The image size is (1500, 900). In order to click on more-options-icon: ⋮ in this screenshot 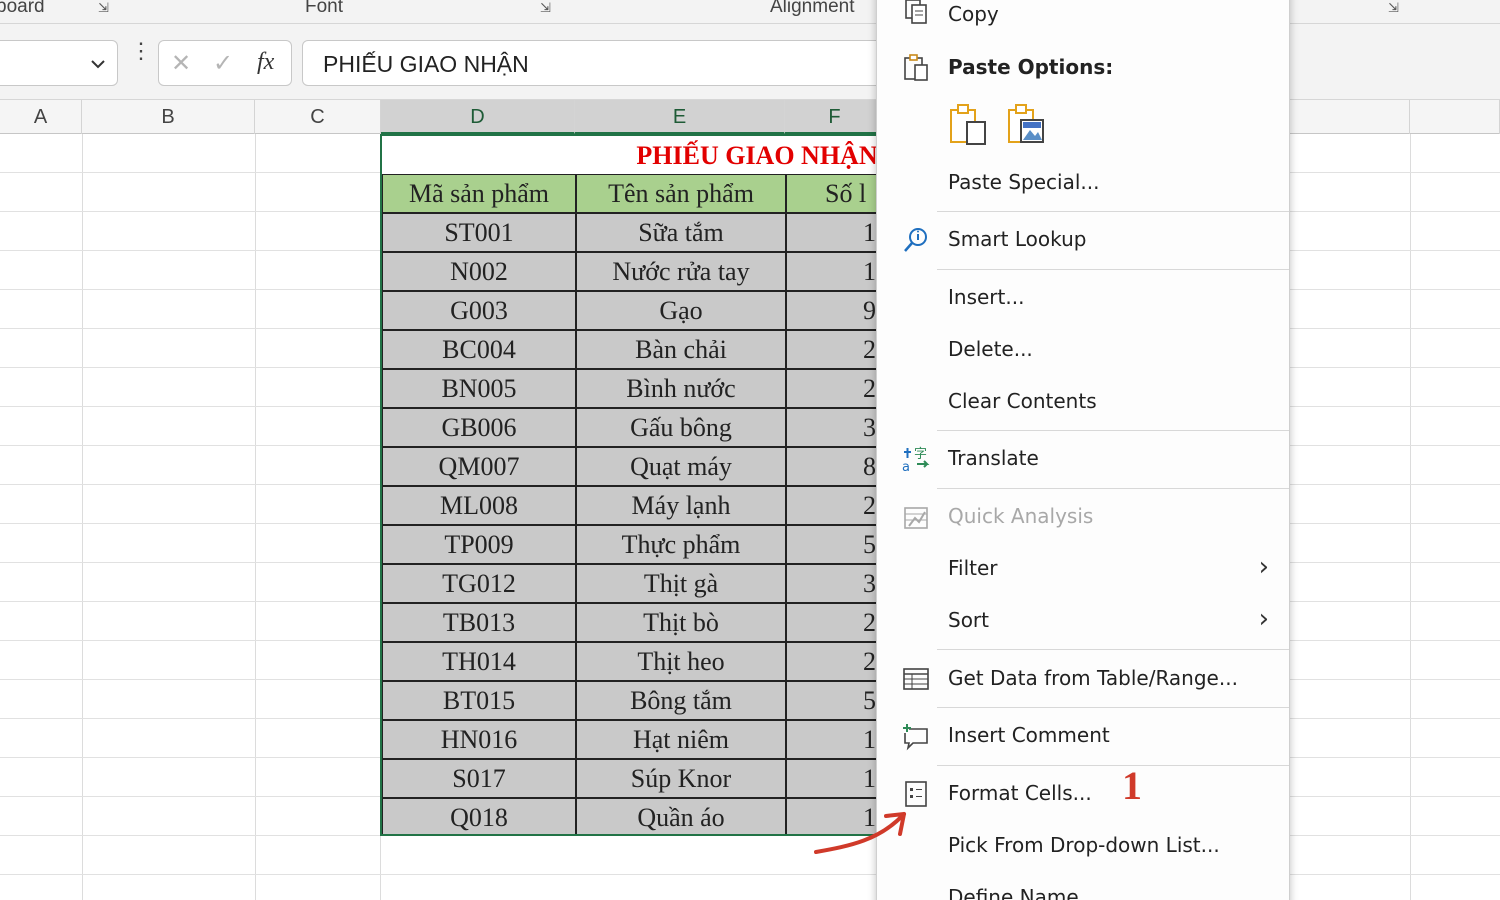, I will do `click(141, 51)`.